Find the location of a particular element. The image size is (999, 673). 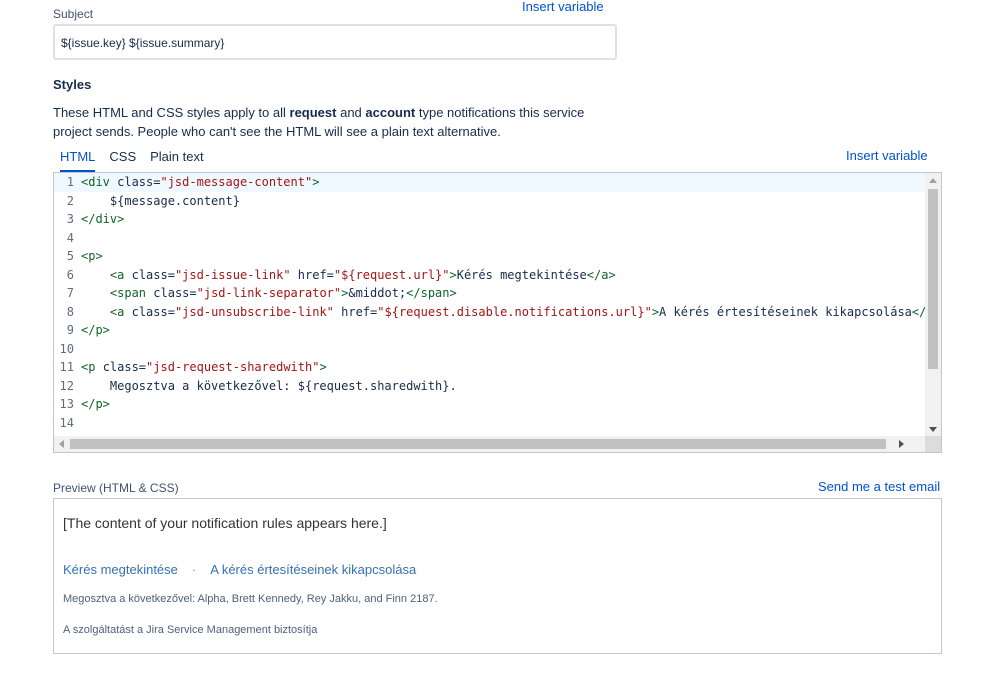

line-number: 6 is located at coordinates (70, 274).